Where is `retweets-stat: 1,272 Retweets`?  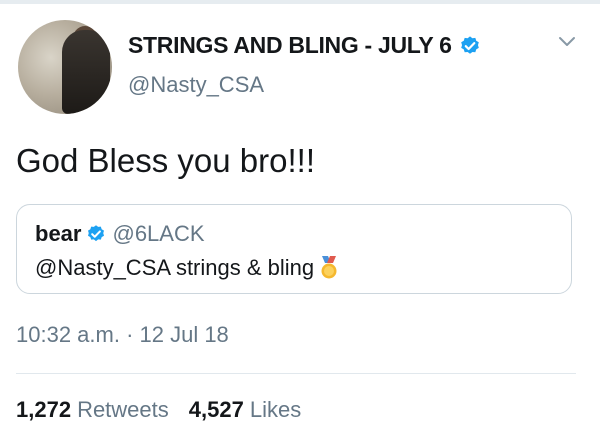
retweets-stat: 1,272 Retweets is located at coordinates (92, 410).